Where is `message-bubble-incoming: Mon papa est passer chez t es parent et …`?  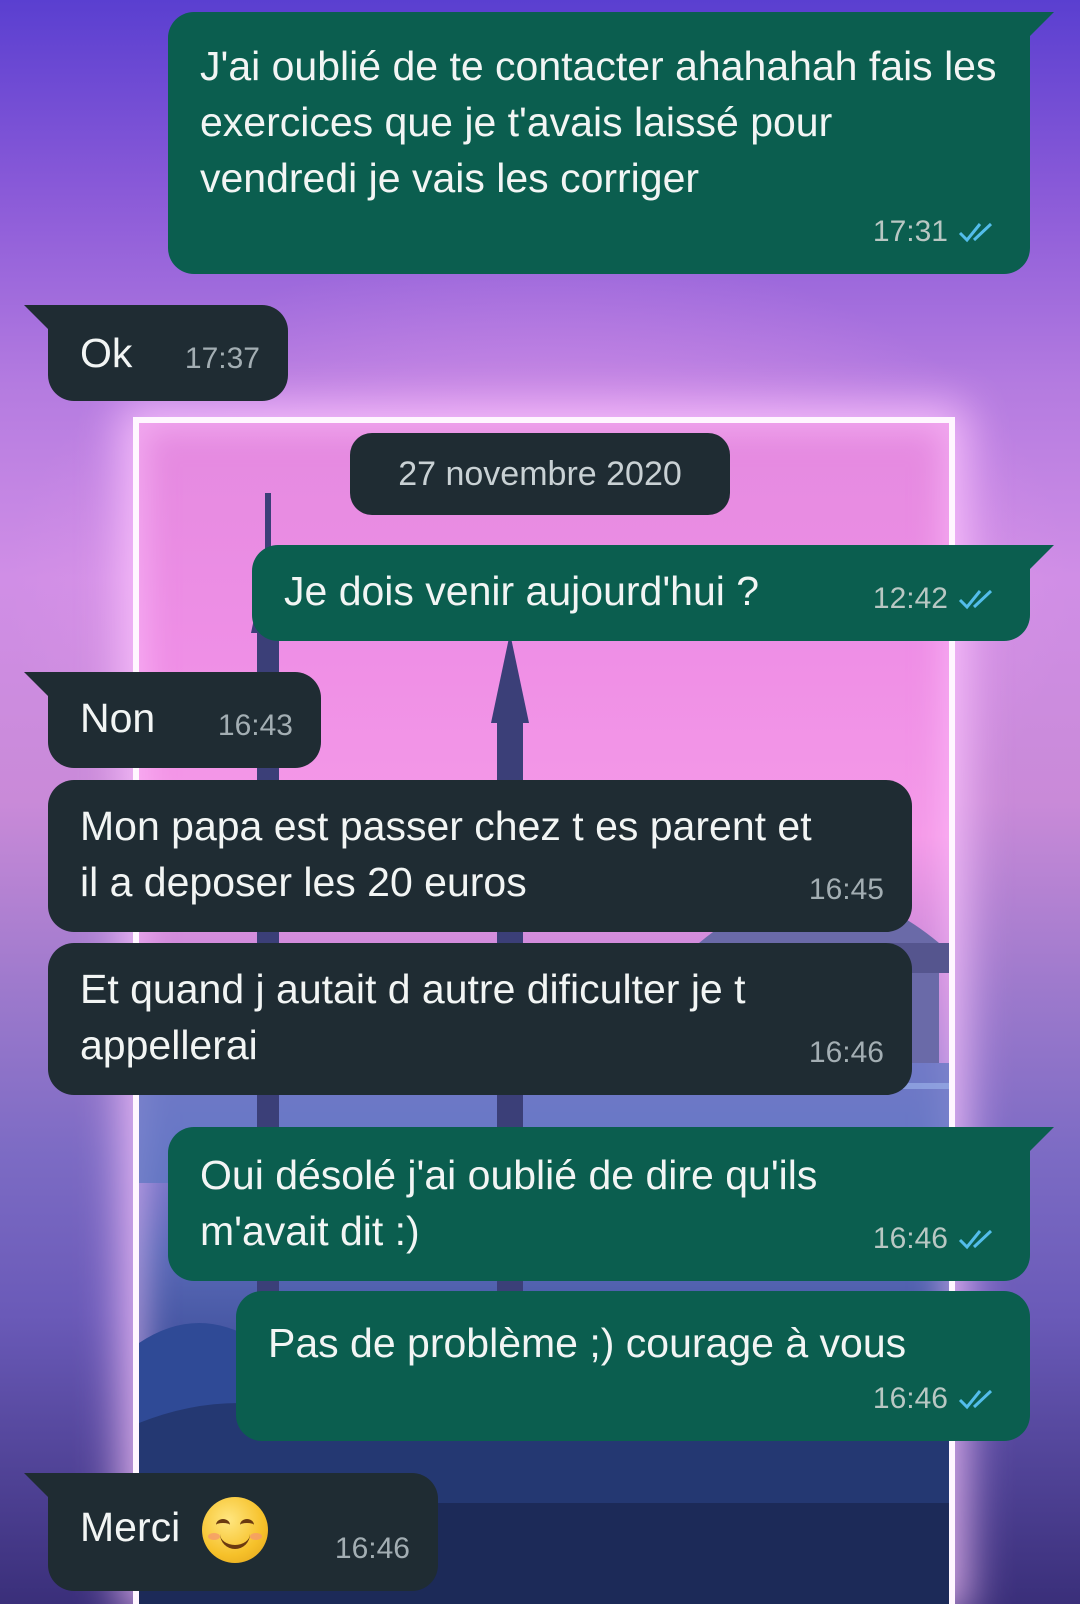 message-bubble-incoming: Mon papa est passer chez t es parent et … is located at coordinates (480, 856).